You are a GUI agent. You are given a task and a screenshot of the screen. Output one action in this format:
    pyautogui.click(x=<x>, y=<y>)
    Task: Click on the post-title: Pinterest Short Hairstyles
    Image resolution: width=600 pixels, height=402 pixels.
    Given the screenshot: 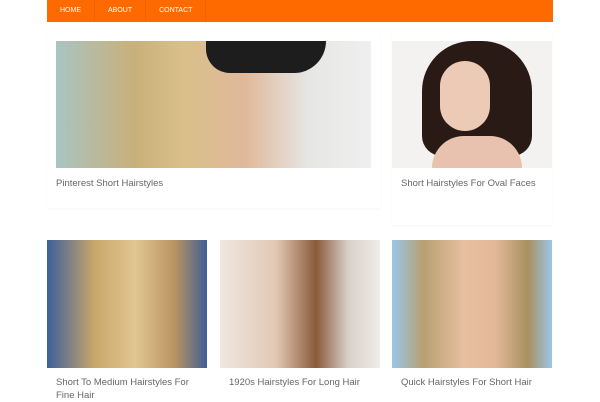 What is the action you would take?
    pyautogui.click(x=109, y=183)
    